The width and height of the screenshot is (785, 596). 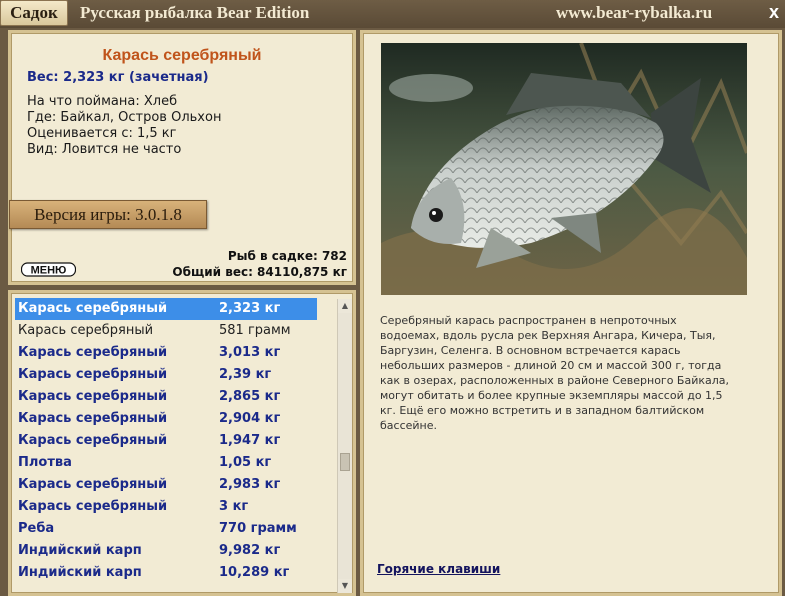 I want to click on tab-sadok: Садок, so click(x=34, y=13).